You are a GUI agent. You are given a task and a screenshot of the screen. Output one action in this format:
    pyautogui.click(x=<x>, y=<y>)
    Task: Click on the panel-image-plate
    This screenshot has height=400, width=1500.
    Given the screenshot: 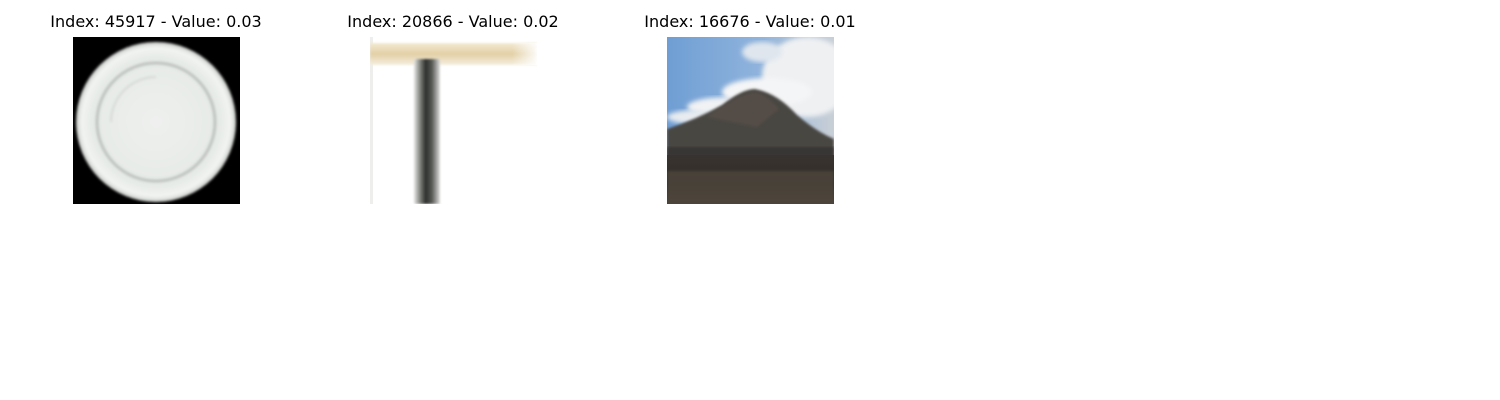 What is the action you would take?
    pyautogui.click(x=156, y=120)
    